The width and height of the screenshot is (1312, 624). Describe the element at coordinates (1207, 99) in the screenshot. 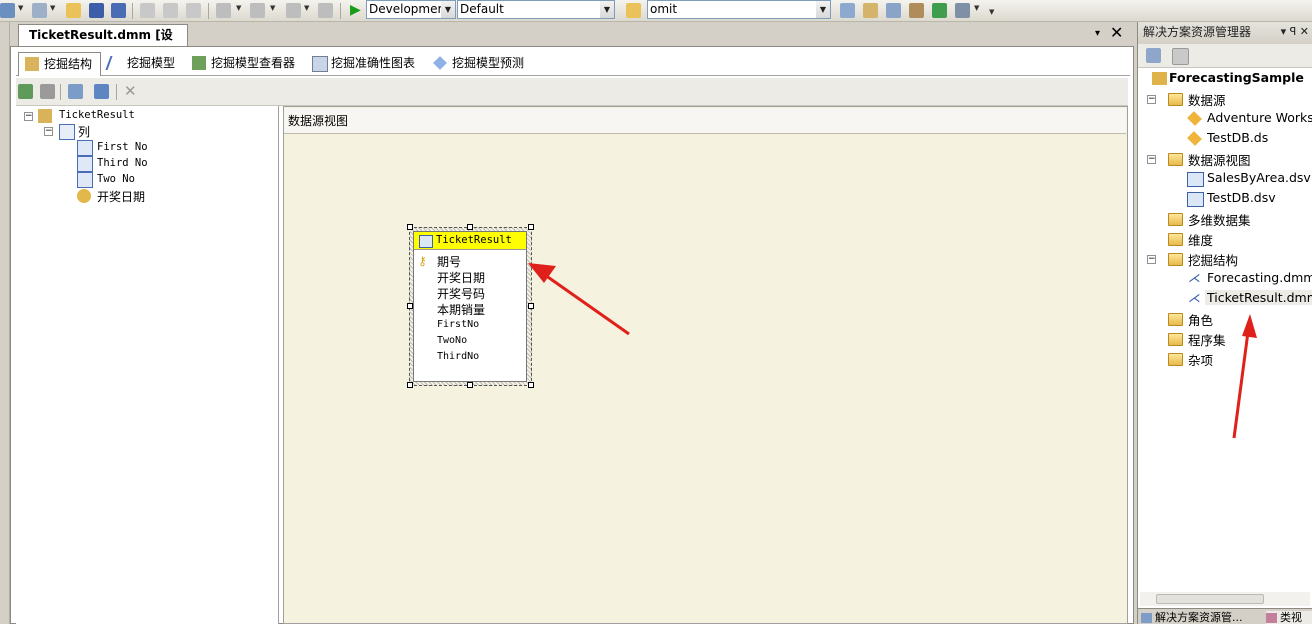

I see `folder-data-sources: 数据源` at that location.